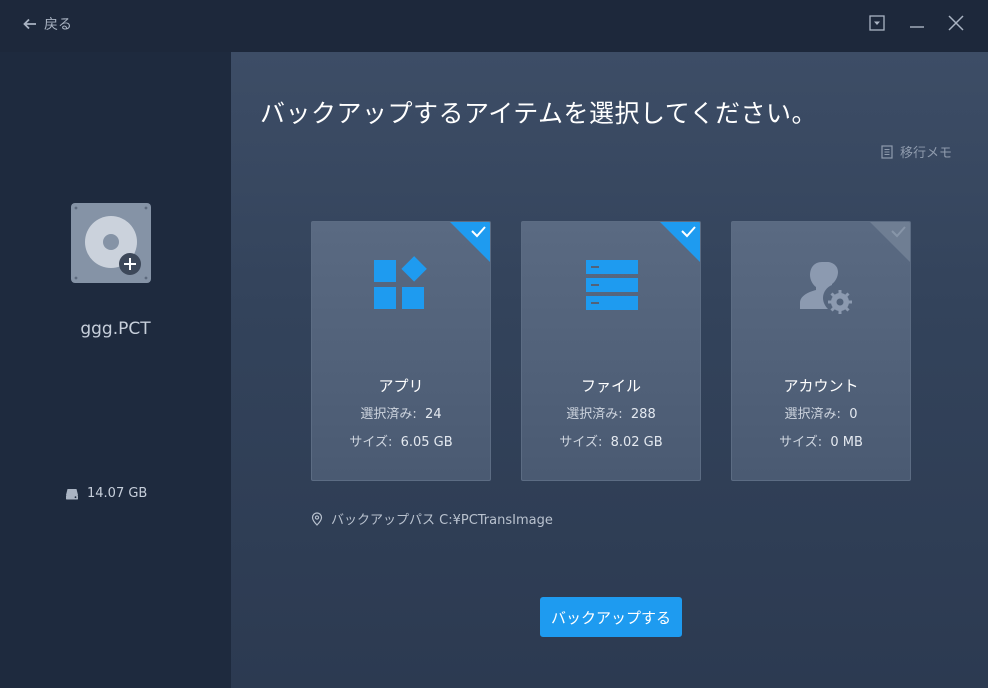 The width and height of the screenshot is (988, 688). Describe the element at coordinates (611, 351) in the screenshot. I see `card-files: ファイル 選択済み: 288 サイズ: 8.02 GB` at that location.